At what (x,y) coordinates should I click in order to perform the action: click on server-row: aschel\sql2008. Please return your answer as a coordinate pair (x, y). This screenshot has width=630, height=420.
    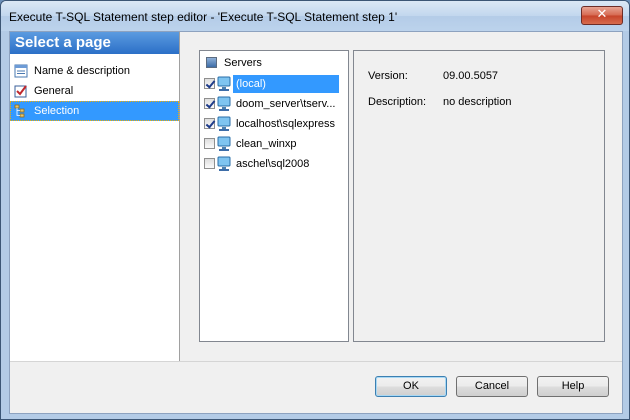
    Looking at the image, I should click on (275, 164).